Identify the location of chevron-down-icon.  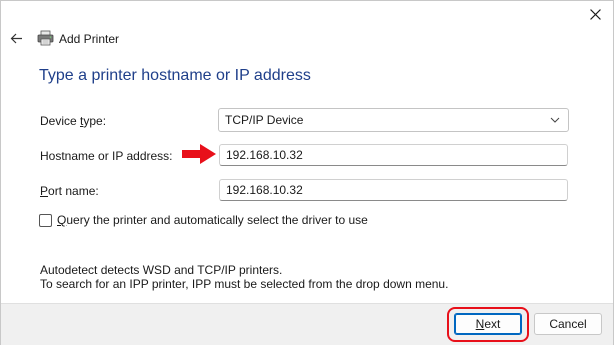
(555, 120).